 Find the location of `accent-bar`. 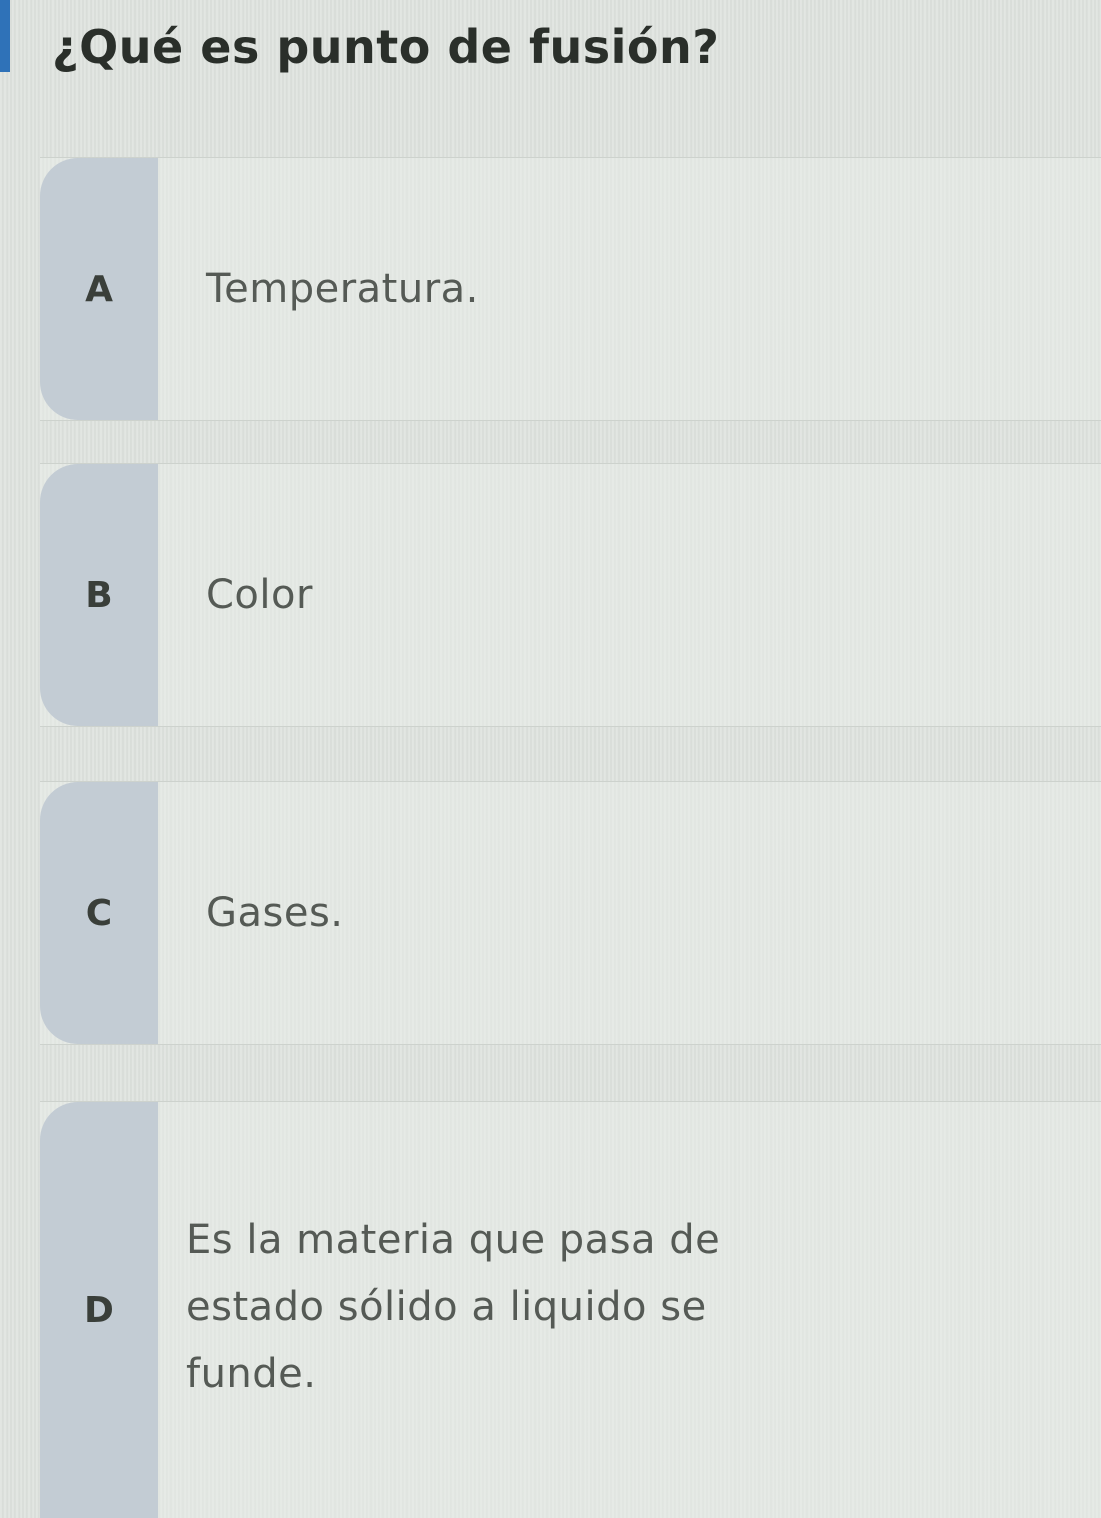

accent-bar is located at coordinates (5, 36).